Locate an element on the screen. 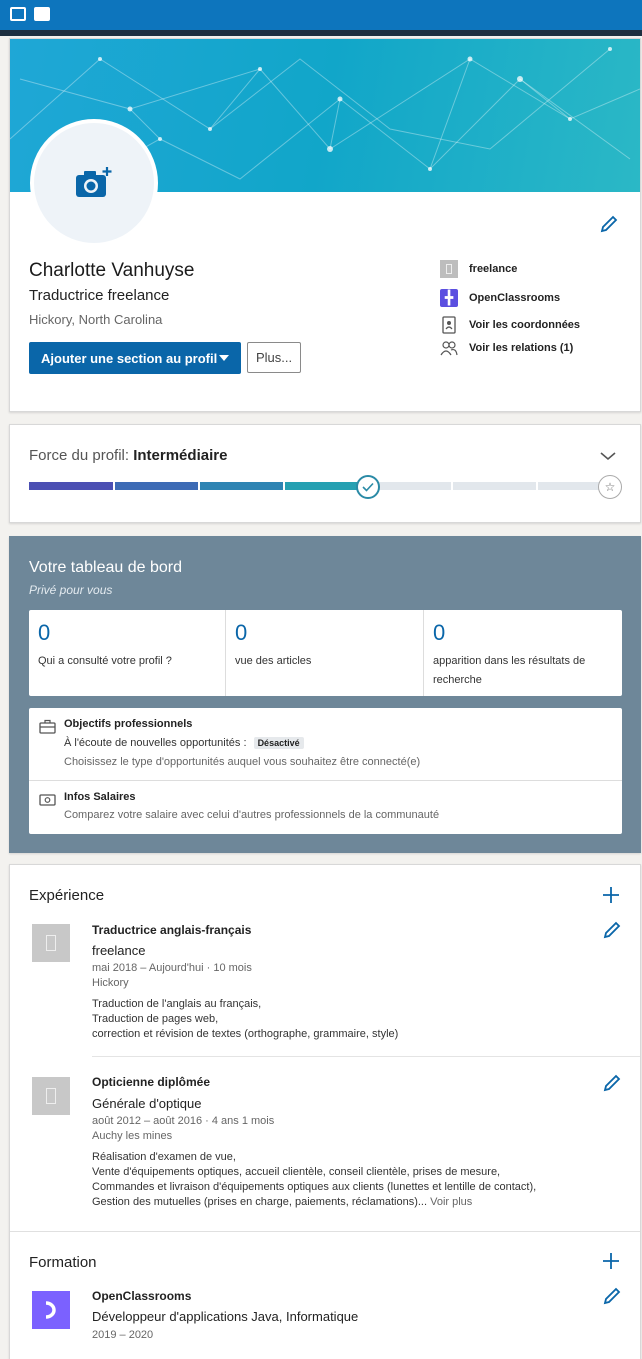 The height and width of the screenshot is (1359, 642). money-icon is located at coordinates (47, 800).